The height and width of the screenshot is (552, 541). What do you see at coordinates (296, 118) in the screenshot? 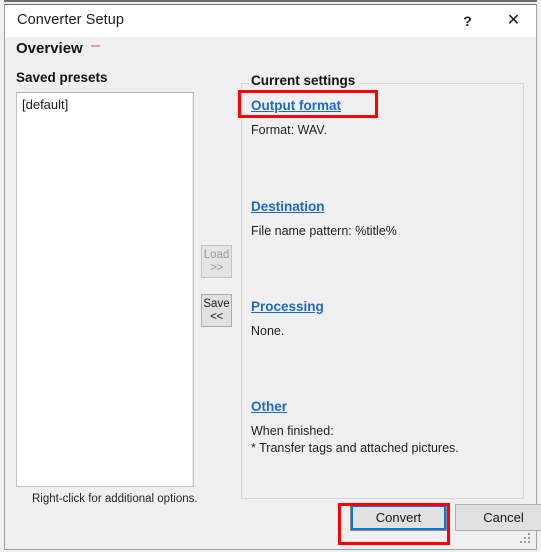
I see `settings-section-output-format: Output format Format: WAV.` at bounding box center [296, 118].